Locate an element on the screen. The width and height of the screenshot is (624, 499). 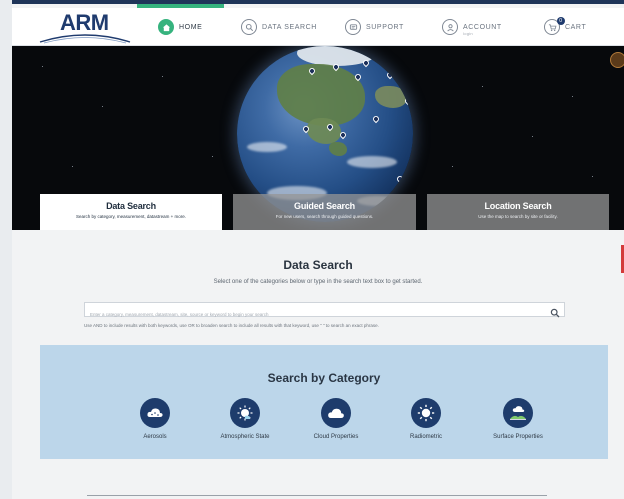
nav-data-search: DATA SEARCH is located at coordinates (279, 27).